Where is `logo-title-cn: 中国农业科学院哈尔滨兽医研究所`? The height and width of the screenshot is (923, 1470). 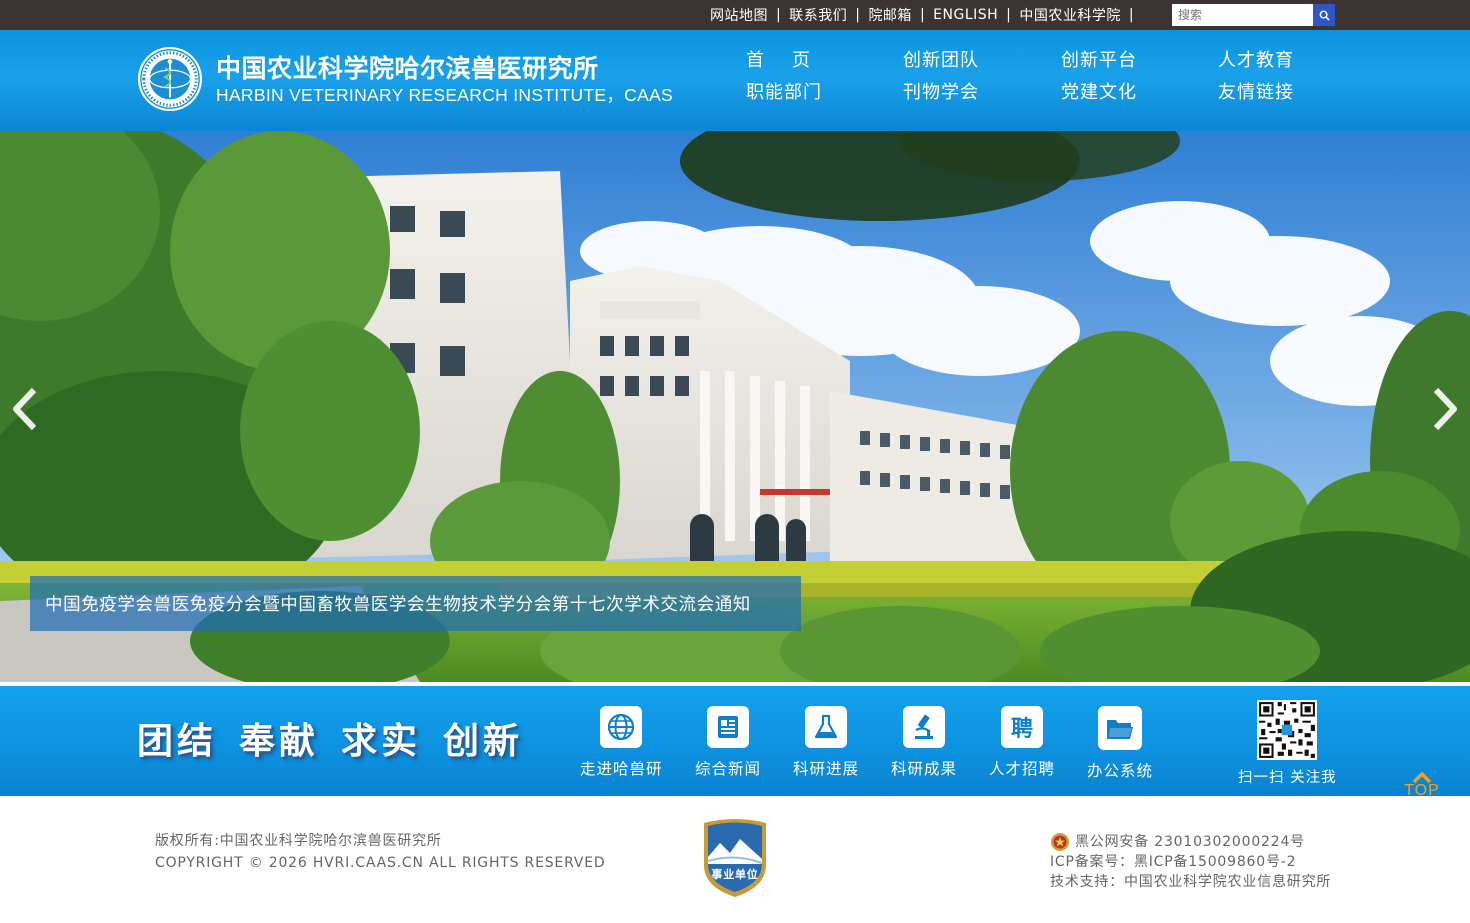 logo-title-cn: 中国农业科学院哈尔滨兽医研究所 is located at coordinates (407, 68).